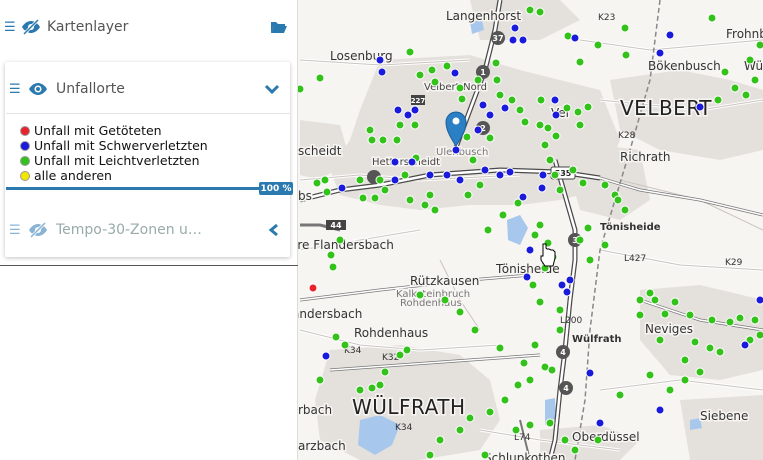 This screenshot has height=460, width=763. What do you see at coordinates (272, 89) in the screenshot?
I see `chevron-down-icon` at bounding box center [272, 89].